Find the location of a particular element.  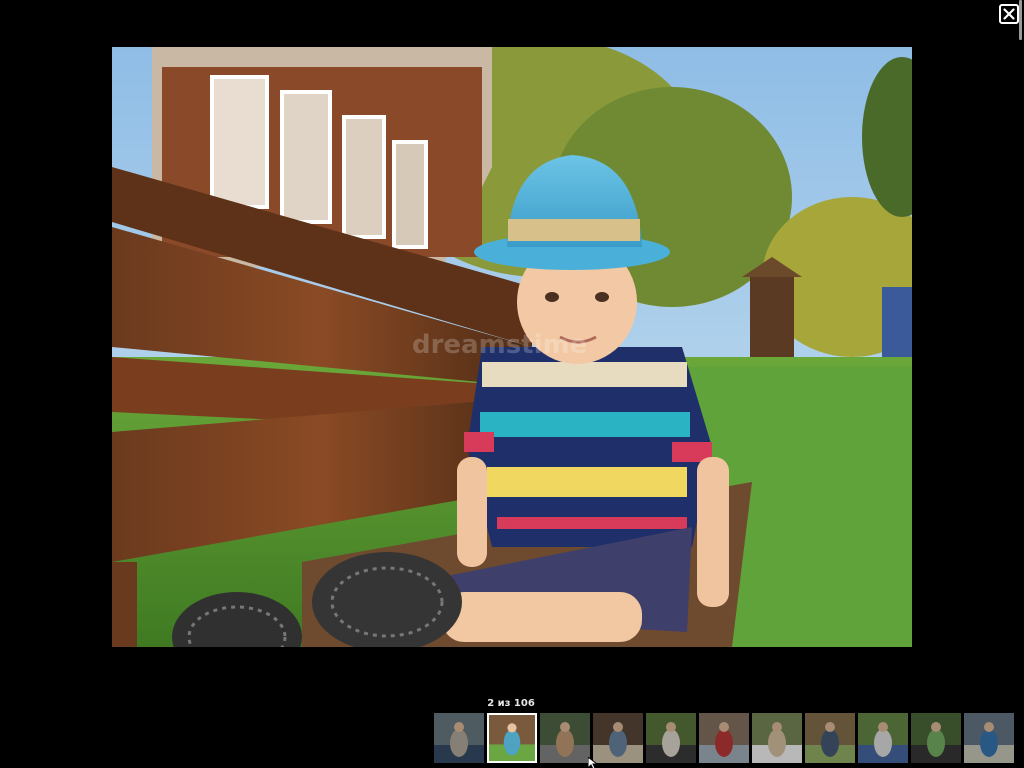

image-counter: 2 из 106 is located at coordinates (511, 703).